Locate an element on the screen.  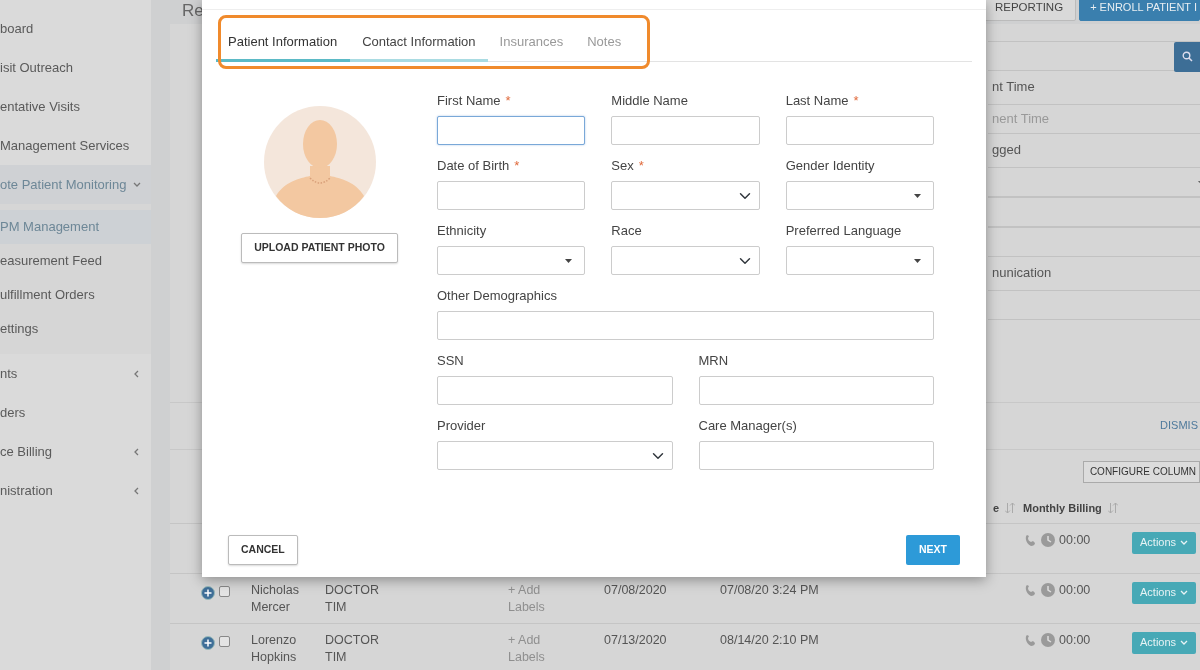
sidebar-item: board is located at coordinates (17, 28).